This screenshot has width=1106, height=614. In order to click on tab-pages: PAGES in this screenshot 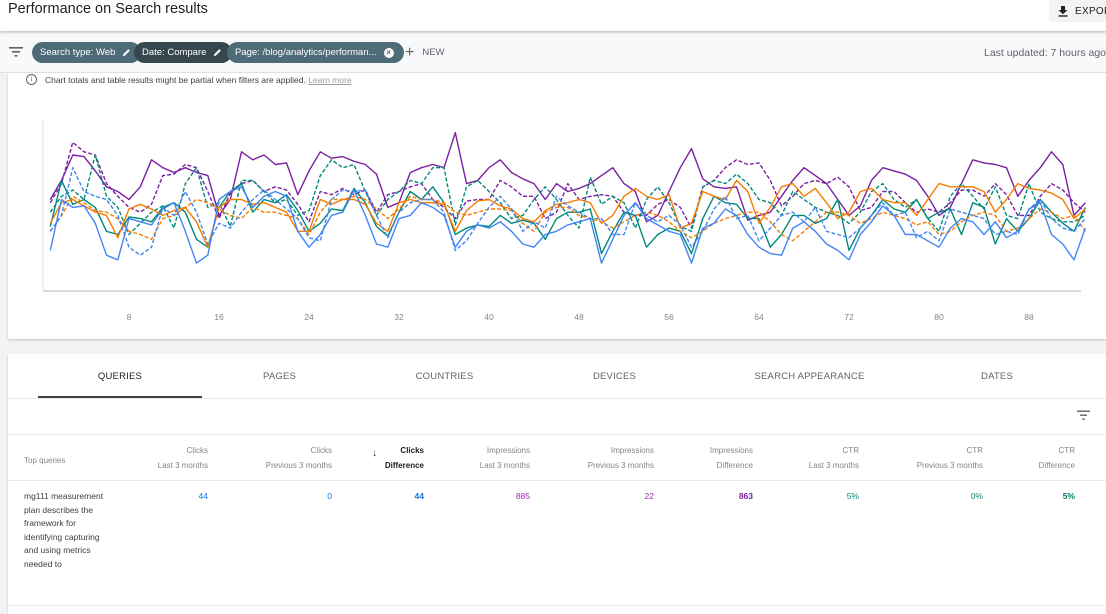, I will do `click(279, 376)`.